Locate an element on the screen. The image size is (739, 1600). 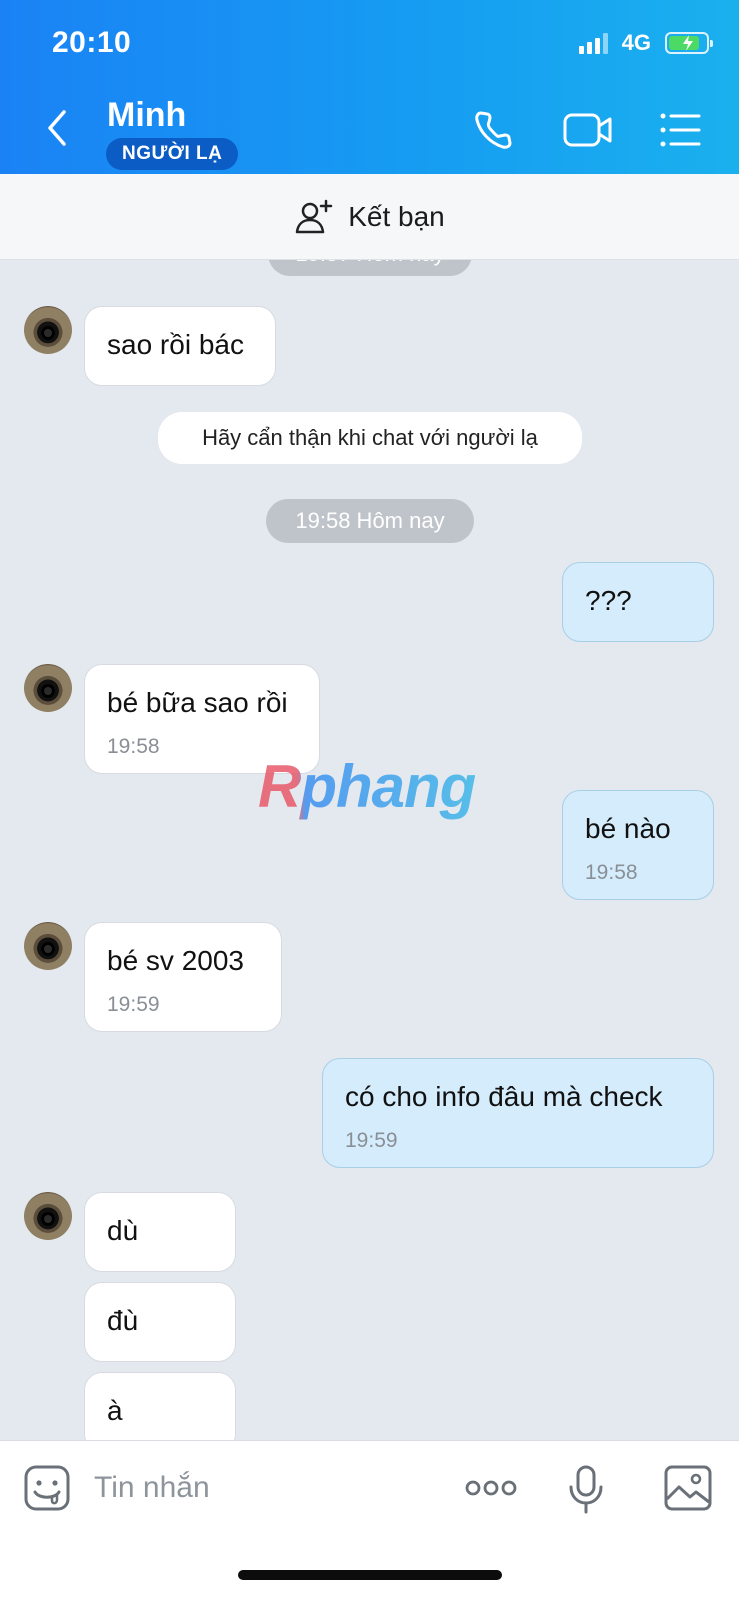
more-options-icon is located at coordinates (491, 1490).